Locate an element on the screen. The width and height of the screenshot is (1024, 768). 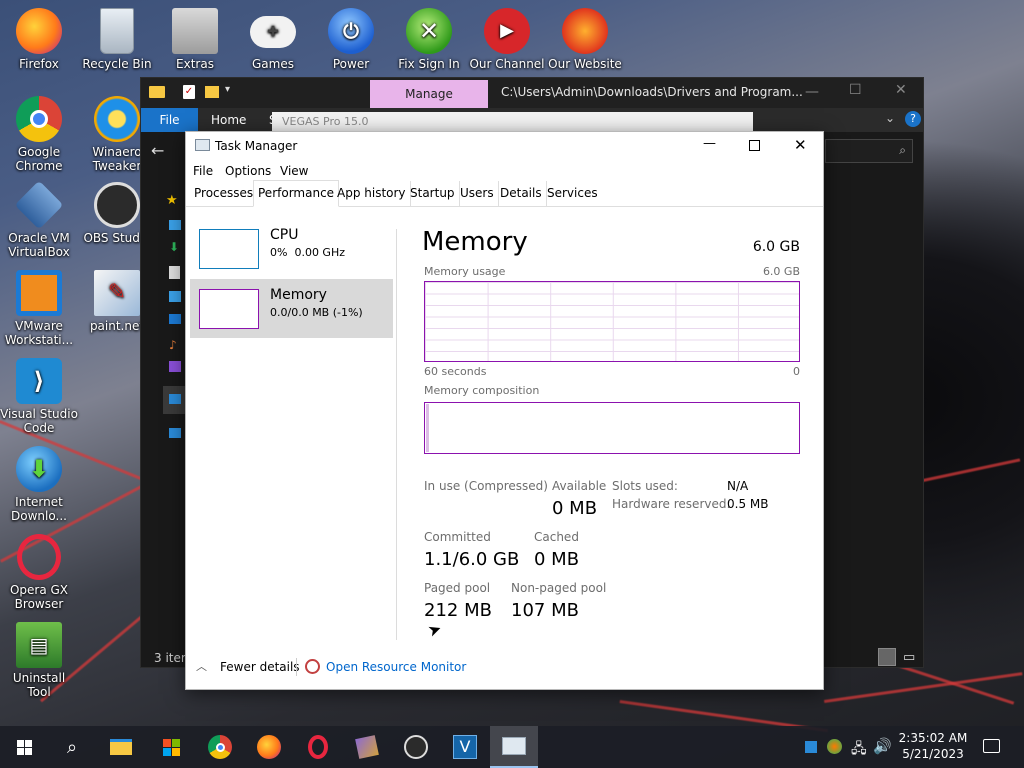
menu-file: File is located at coordinates (203, 171).